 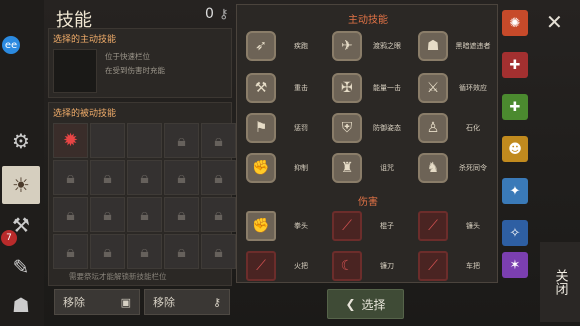 I want to click on skill-item: ✠ 能量一击, so click(x=368, y=89).